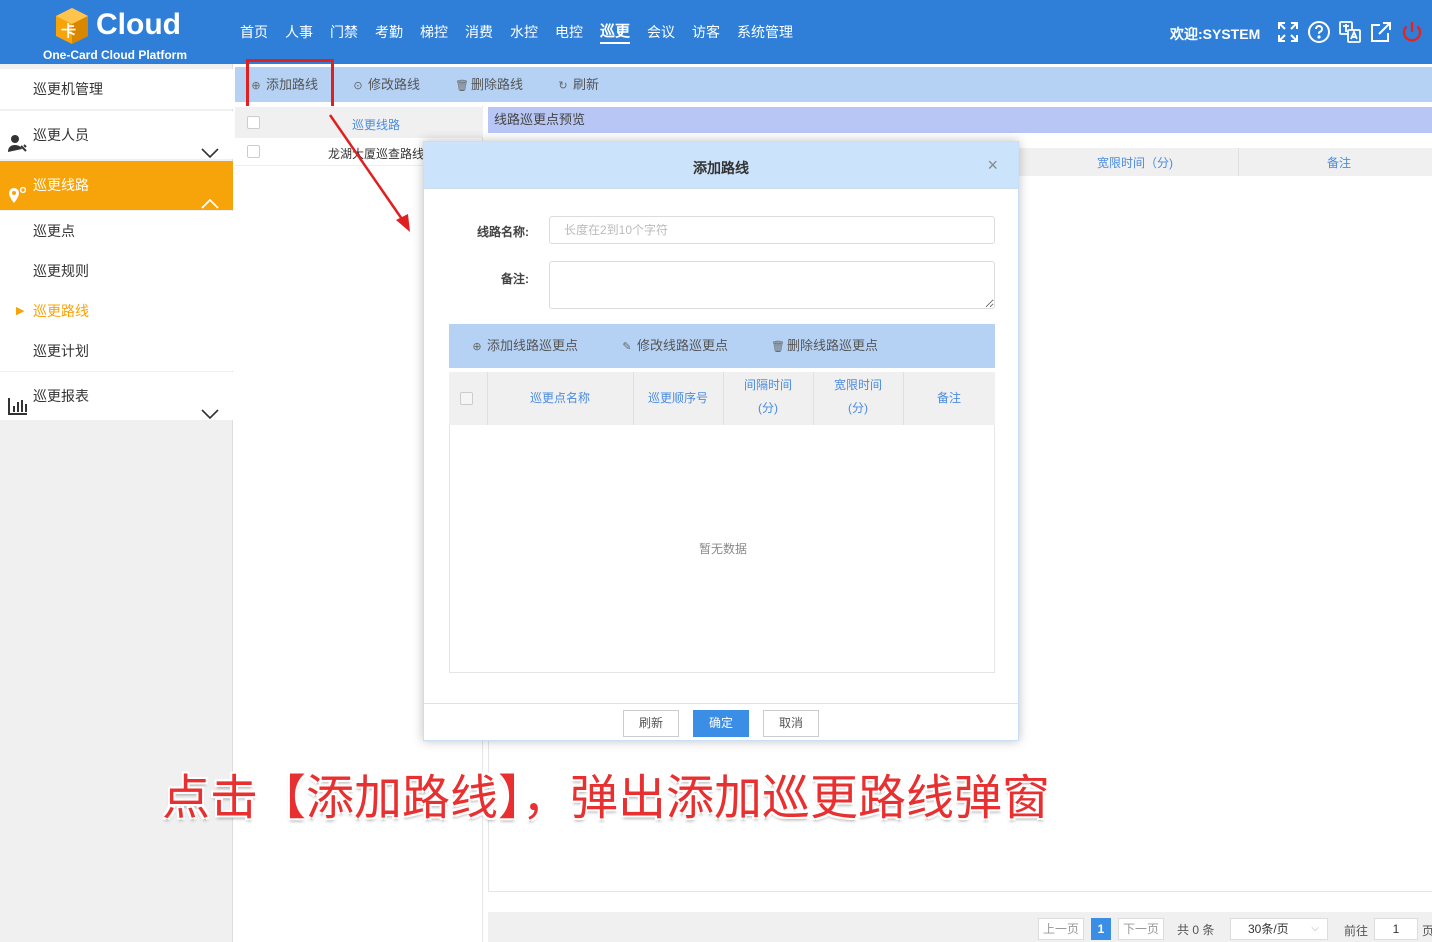 This screenshot has height=942, width=1432. Describe the element at coordinates (1381, 32) in the screenshot. I see `external-link-icon` at that location.